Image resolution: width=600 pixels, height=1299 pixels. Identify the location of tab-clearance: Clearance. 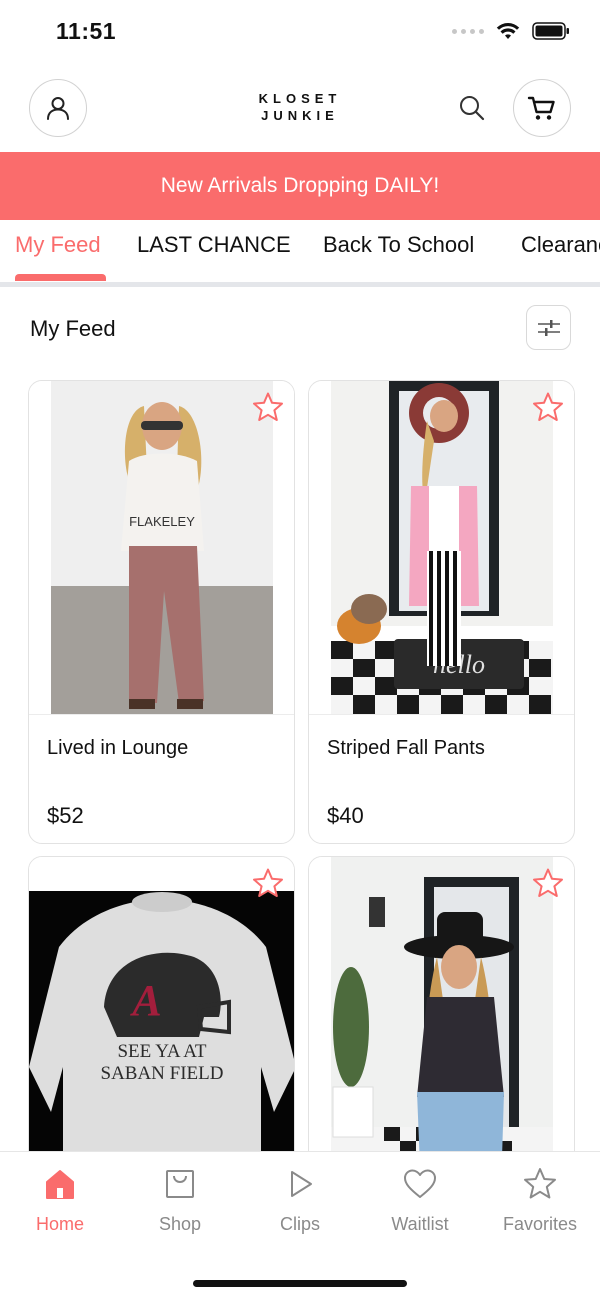
(560, 257).